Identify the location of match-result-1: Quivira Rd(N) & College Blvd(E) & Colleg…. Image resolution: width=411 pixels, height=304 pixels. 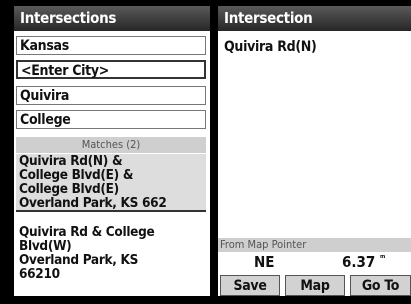
(111, 183).